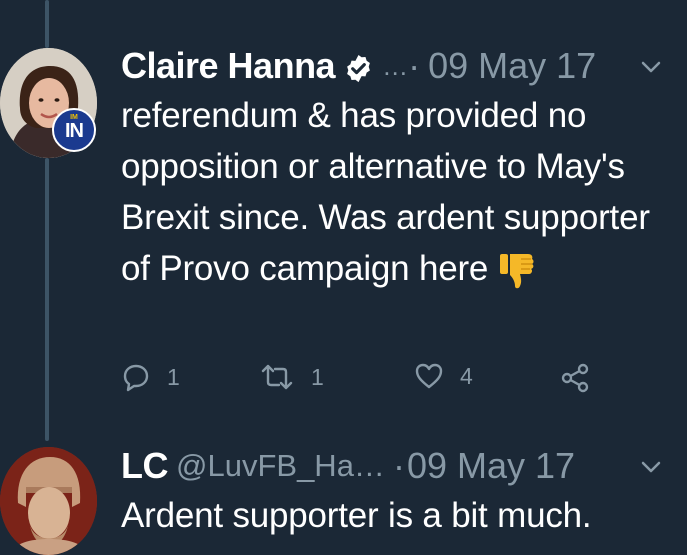 The height and width of the screenshot is (555, 687). I want to click on verified-badge-icon, so click(358, 66).